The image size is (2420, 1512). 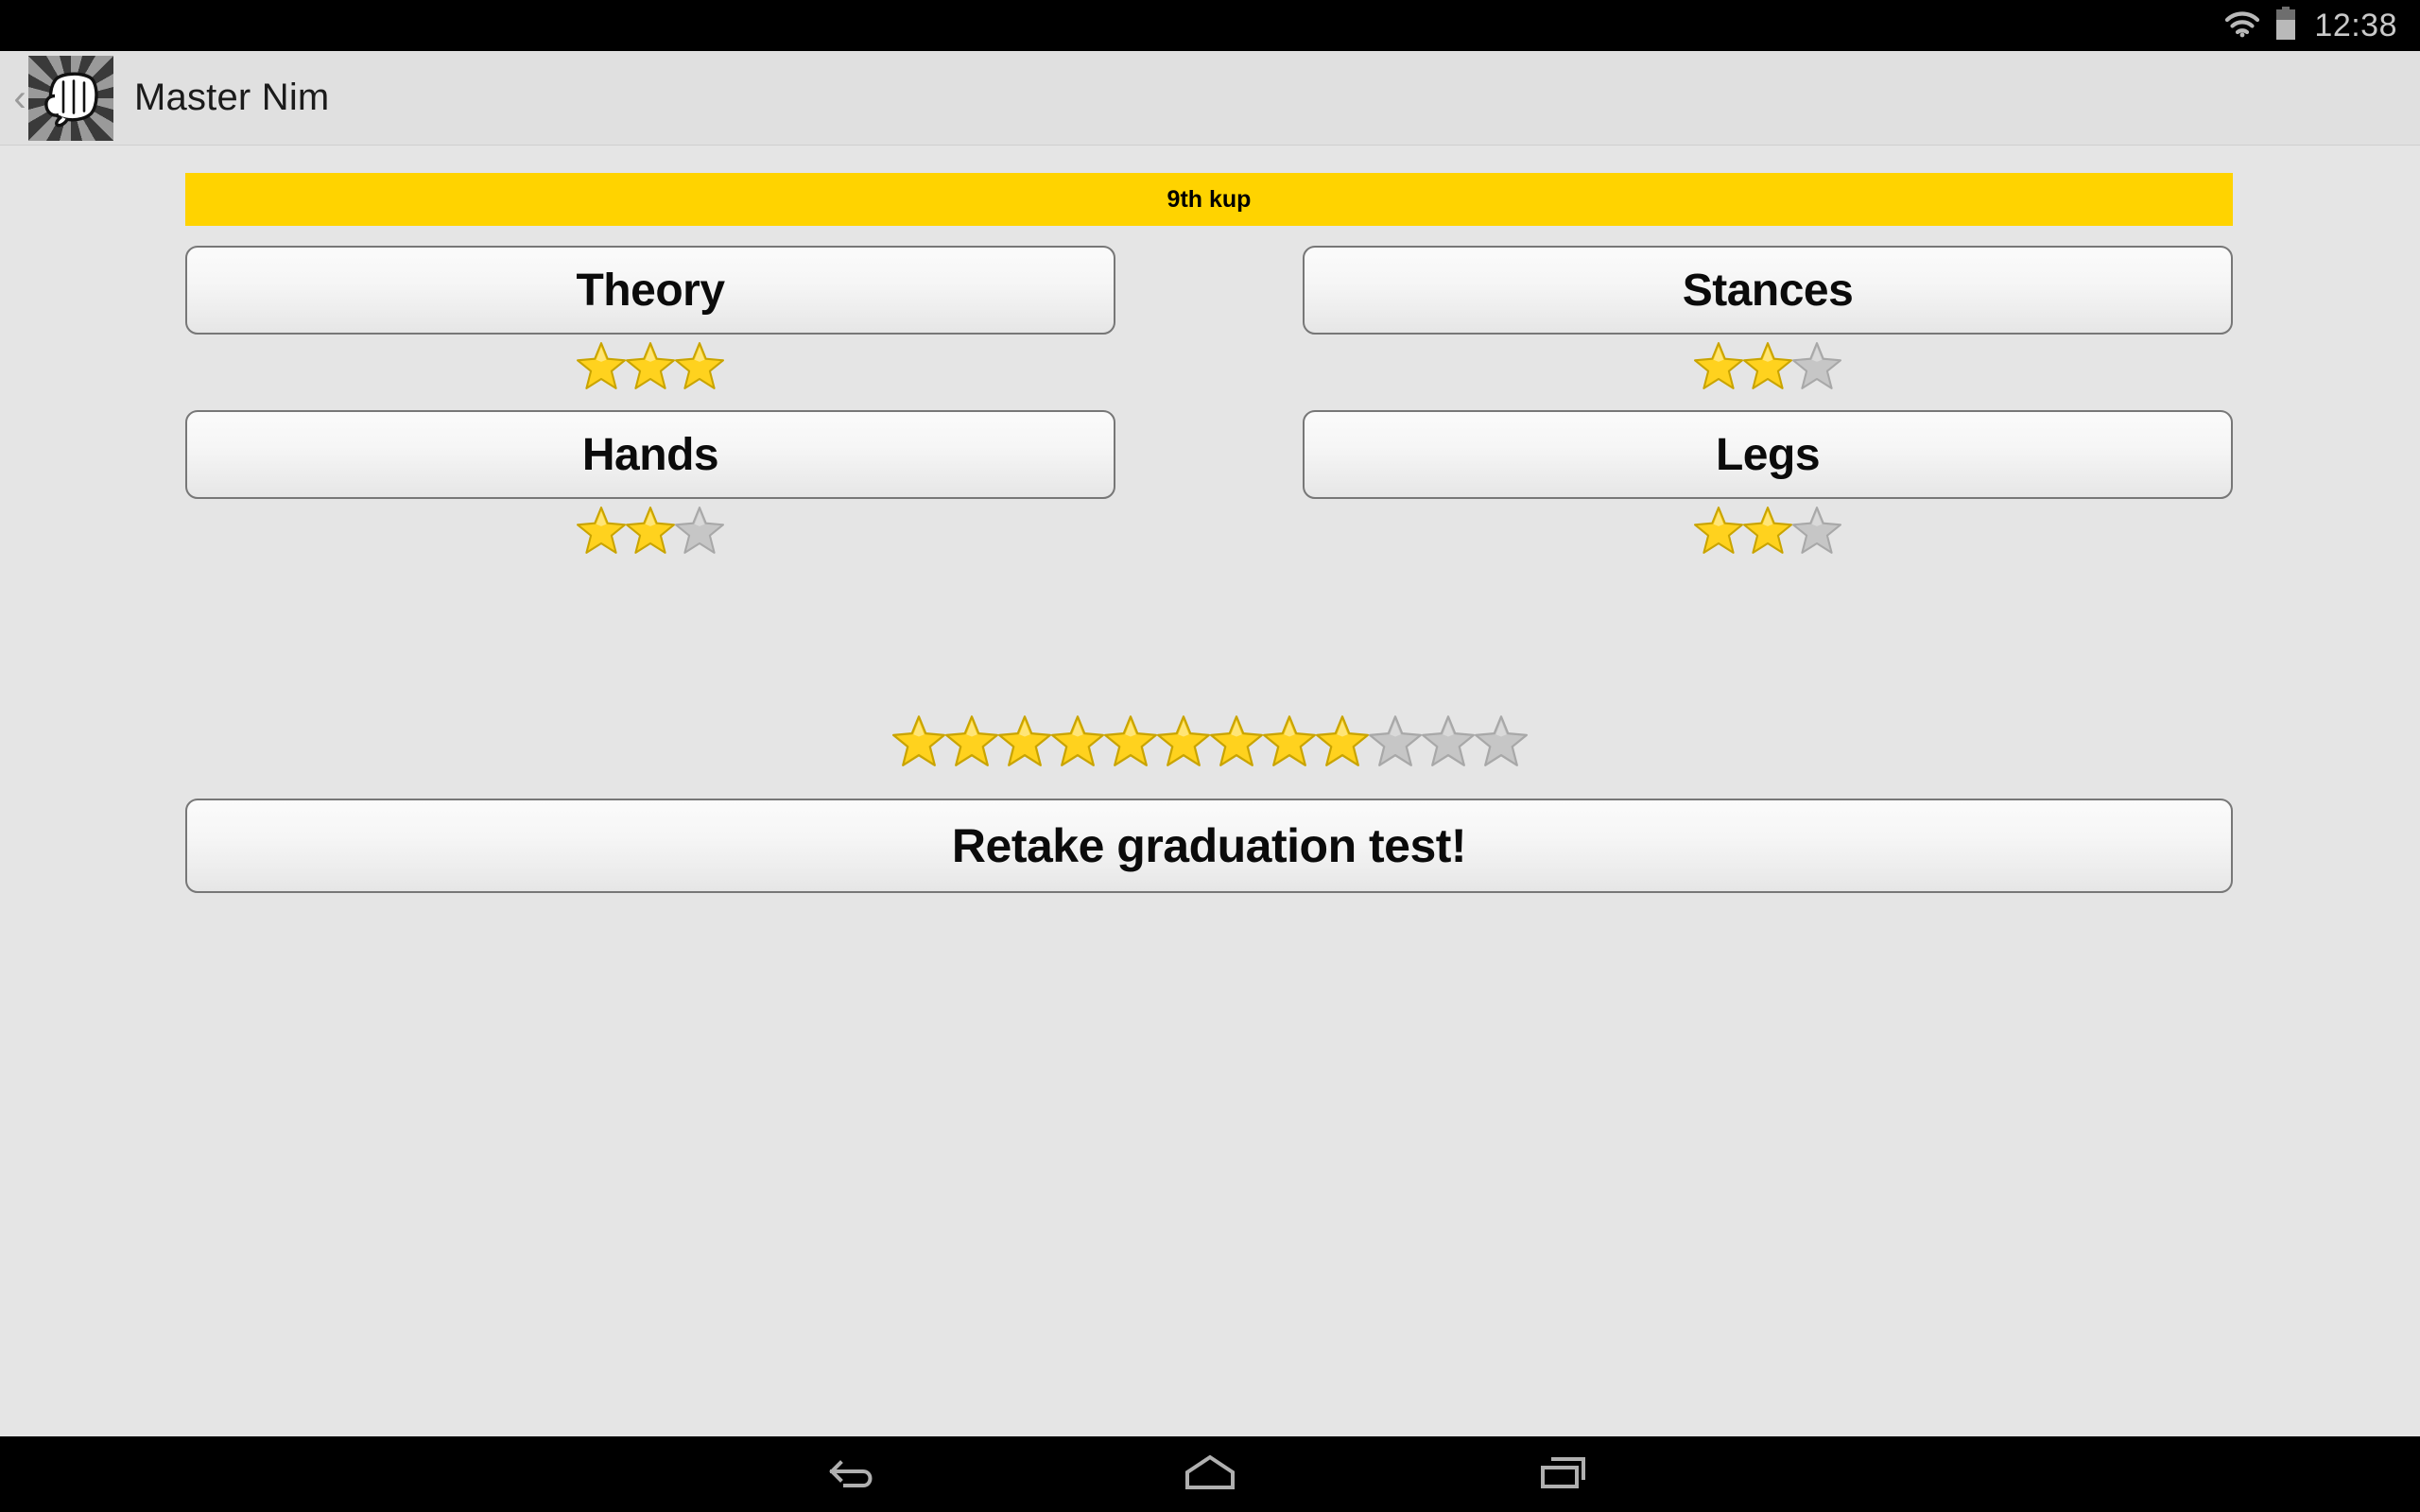 I want to click on status-bar-clock: 12:38, so click(x=2355, y=25).